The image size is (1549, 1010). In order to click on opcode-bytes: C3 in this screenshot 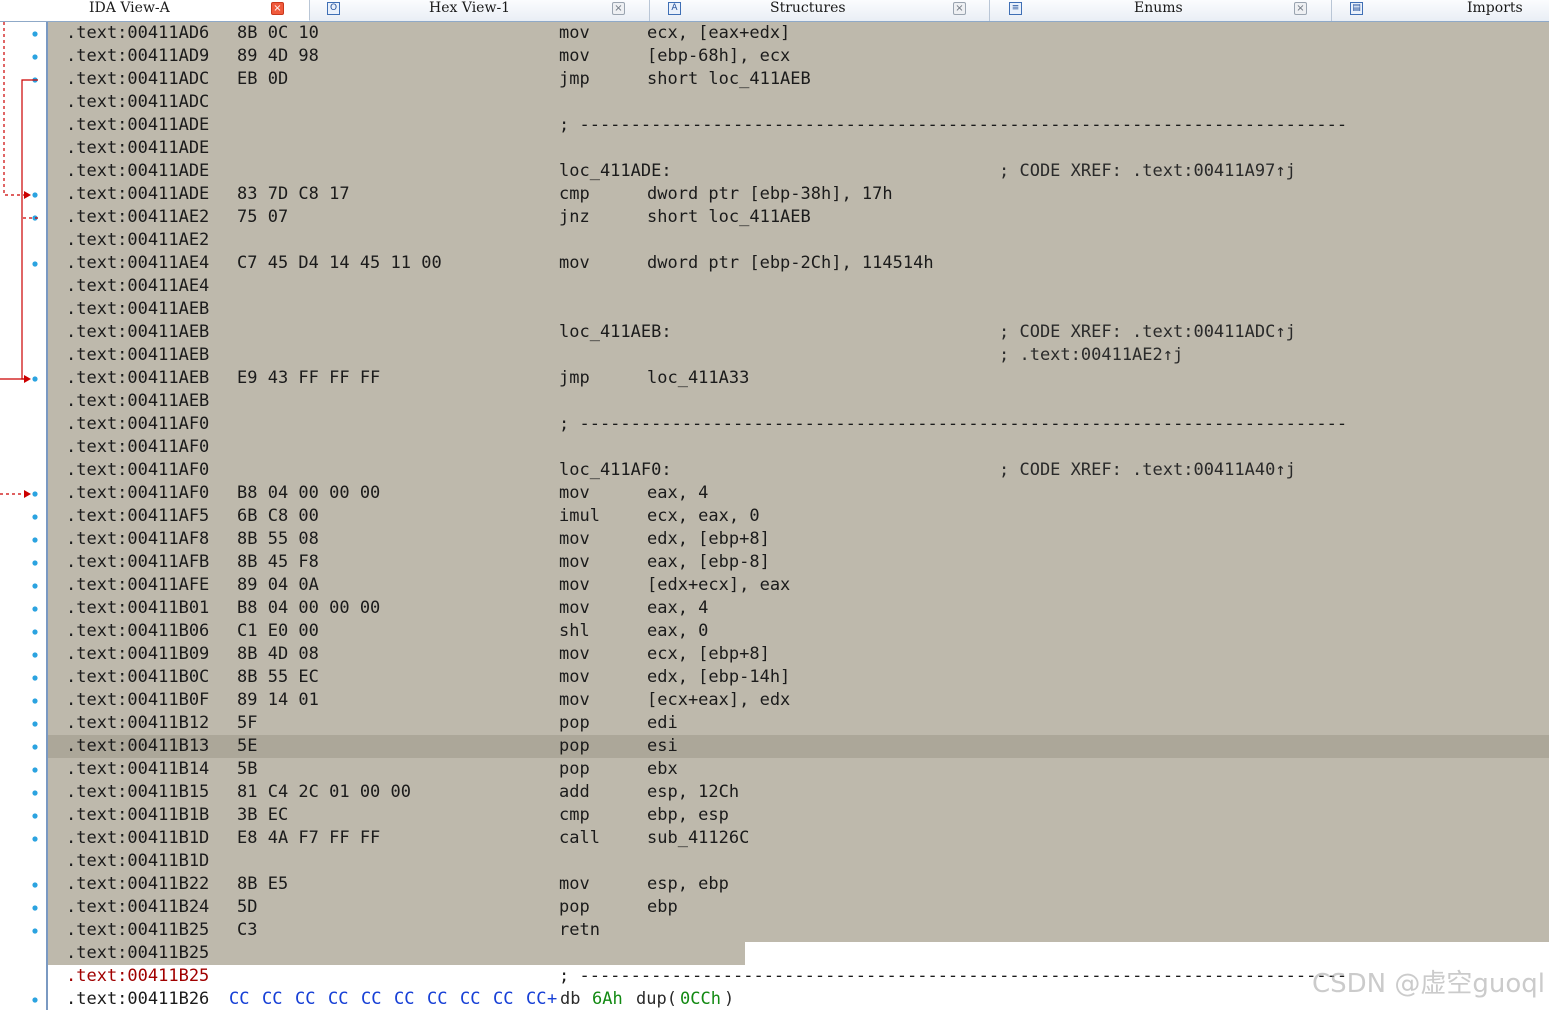, I will do `click(247, 930)`.